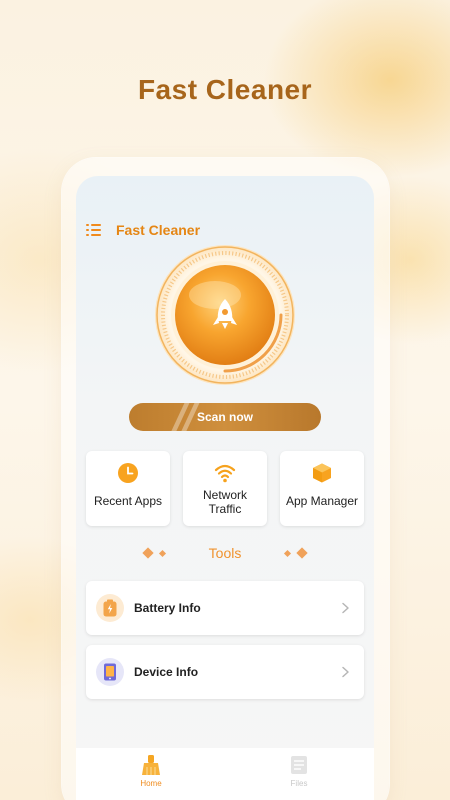  What do you see at coordinates (224, 502) in the screenshot?
I see `network-traffic-label: Network Traffic` at bounding box center [224, 502].